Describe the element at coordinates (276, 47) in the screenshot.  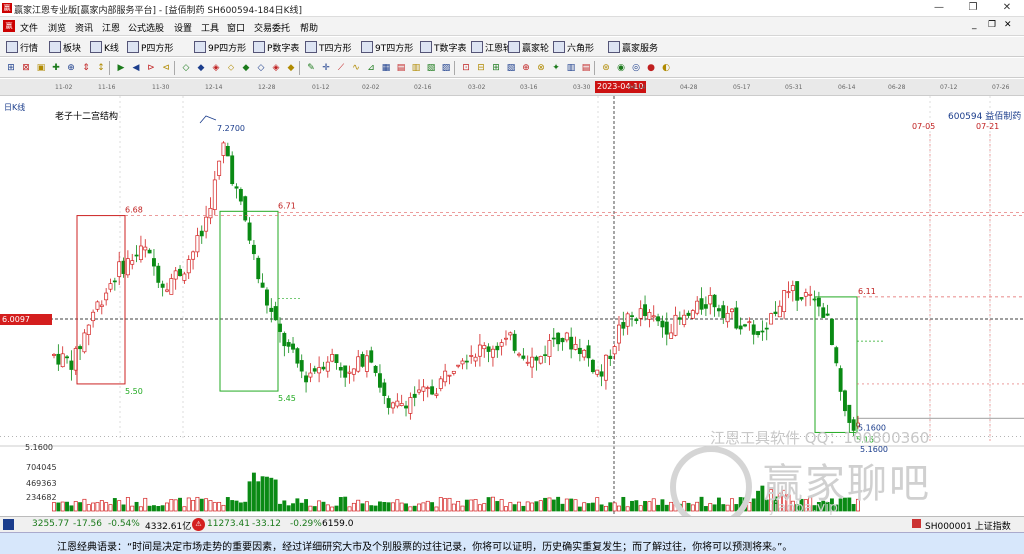
I see `toolbar-p-table-button: P数字表` at that location.